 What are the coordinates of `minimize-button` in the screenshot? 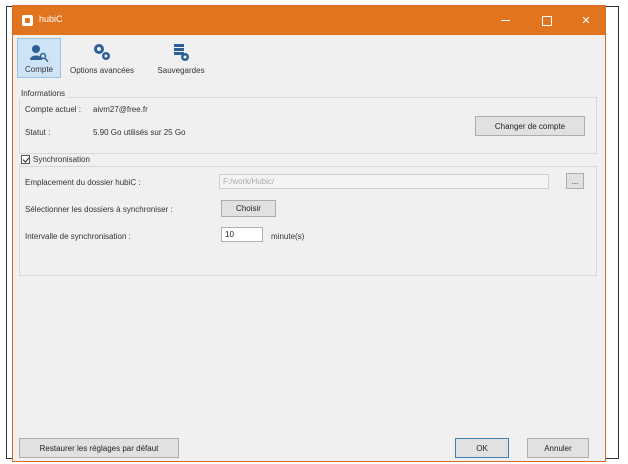 It's located at (505, 20).